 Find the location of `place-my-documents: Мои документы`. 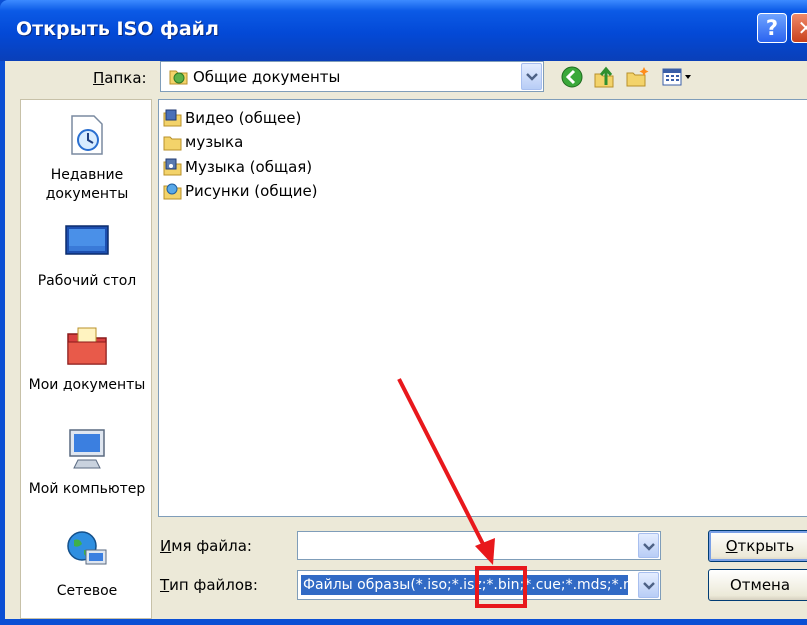

place-my-documents: Мои документы is located at coordinates (86, 358).